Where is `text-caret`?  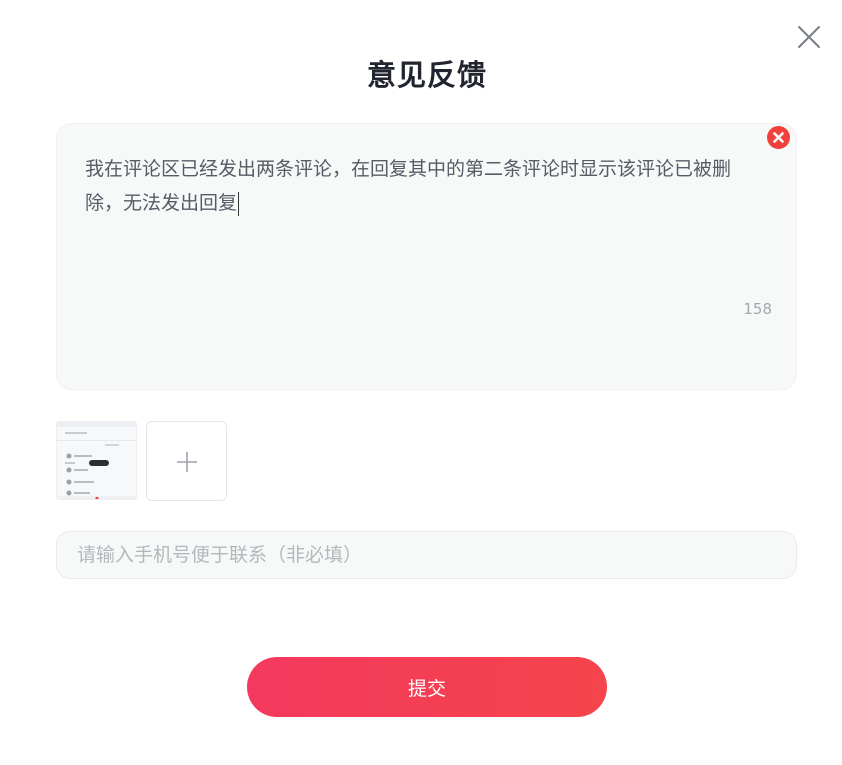
text-caret is located at coordinates (239, 203).